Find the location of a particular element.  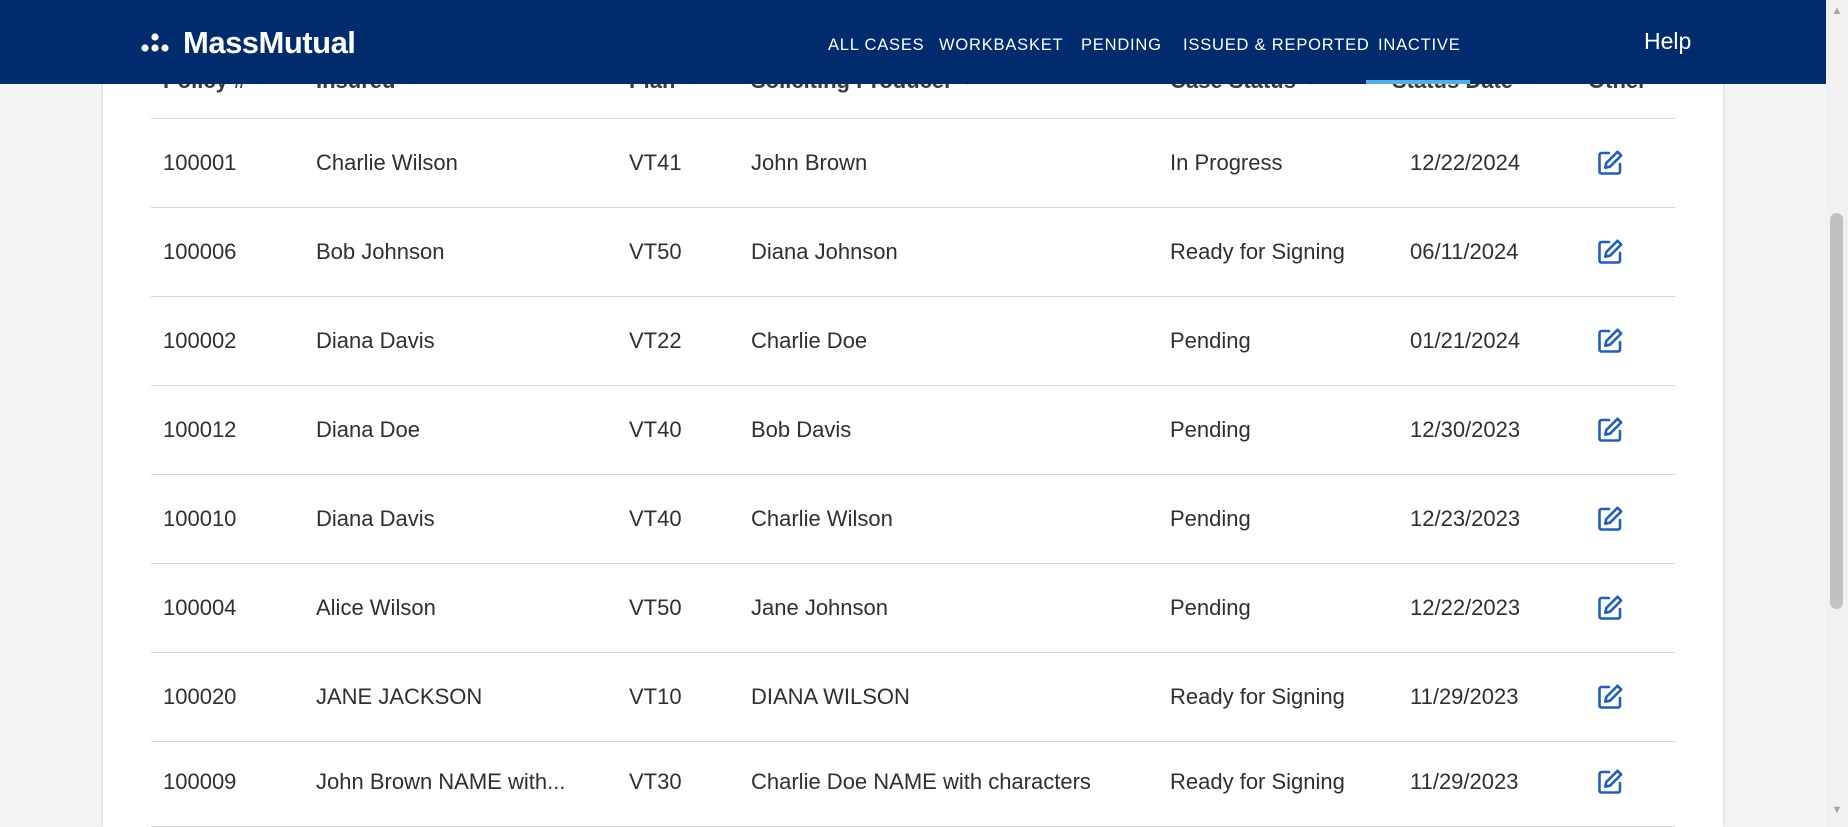

insured-name: Bob Johnson is located at coordinates (380, 251).